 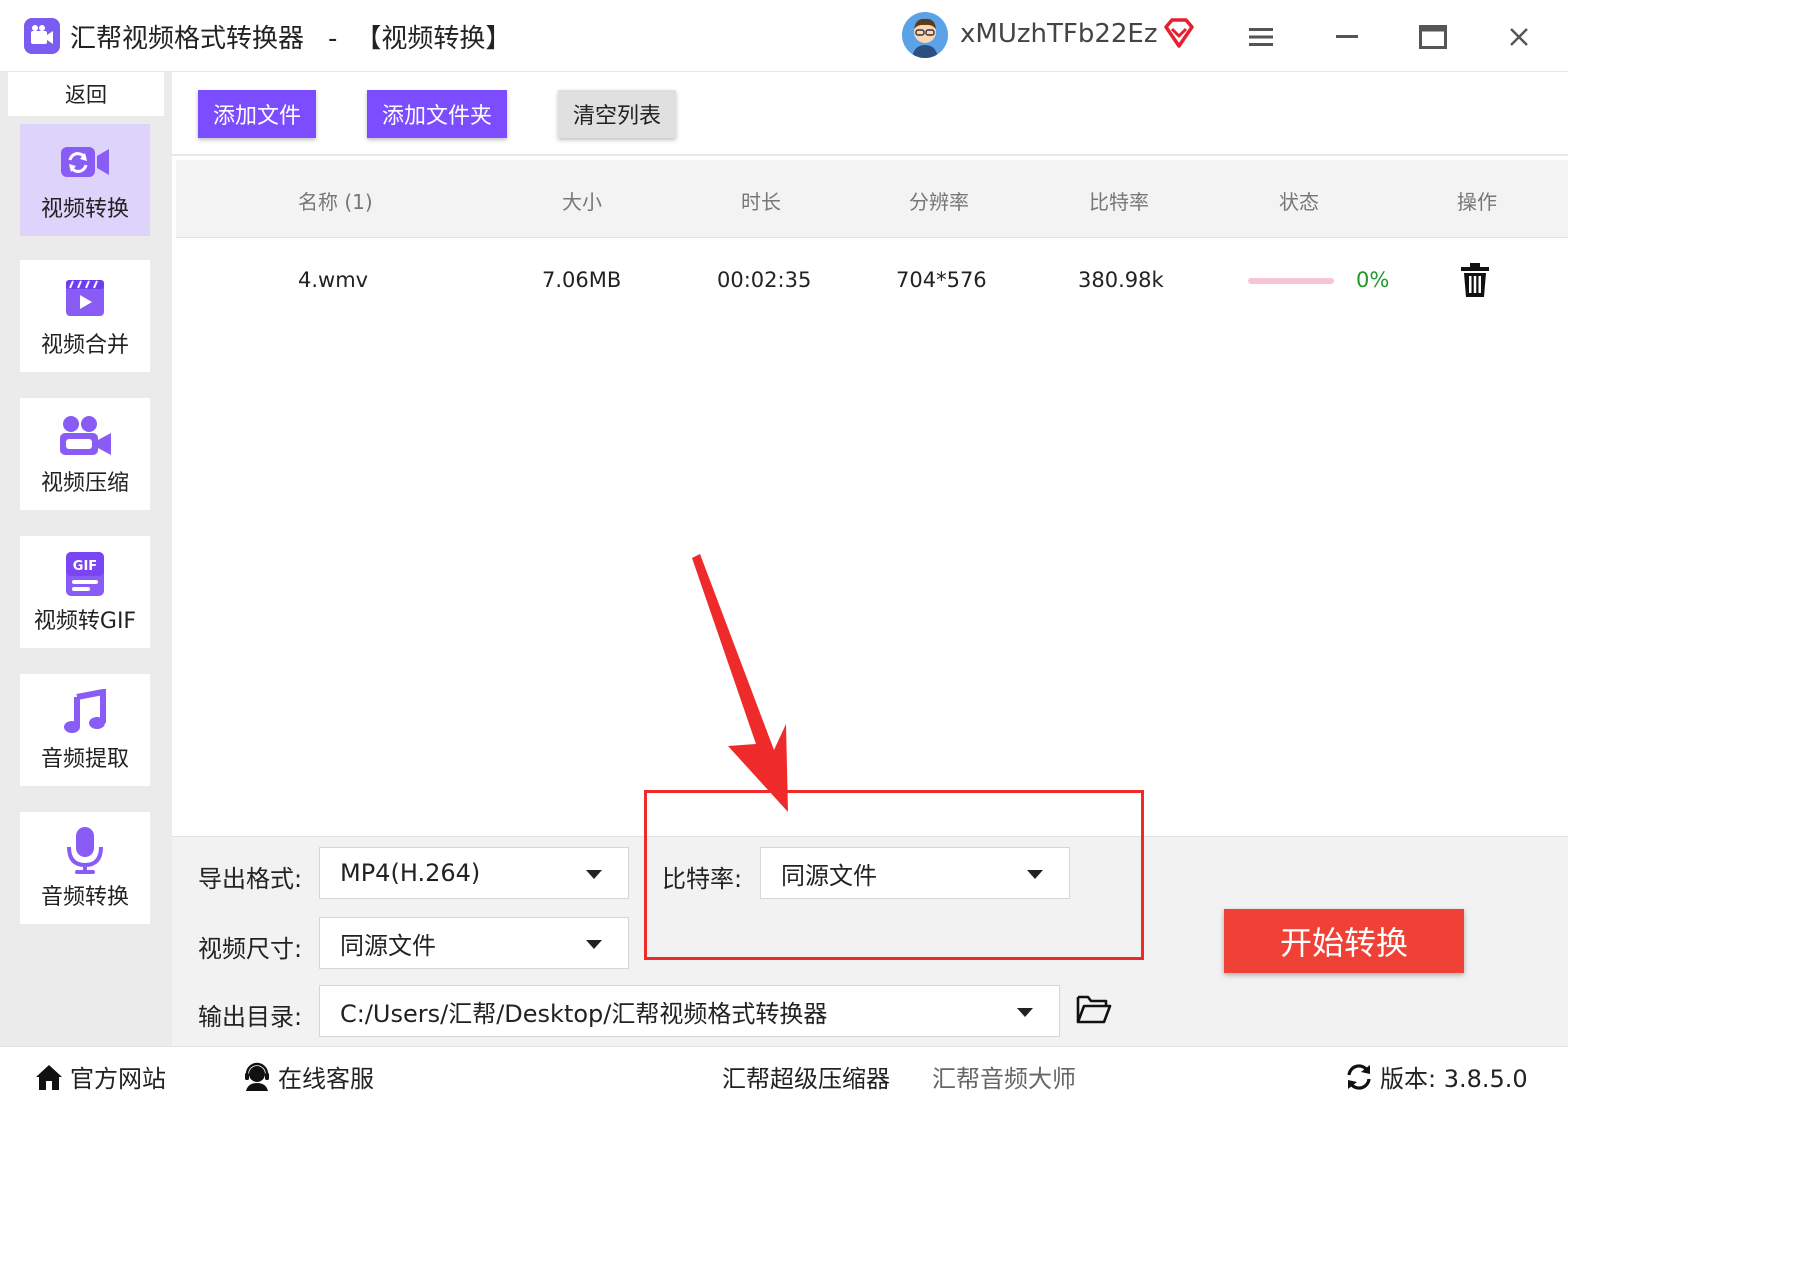 I want to click on folder-open-icon, so click(x=1094, y=1010).